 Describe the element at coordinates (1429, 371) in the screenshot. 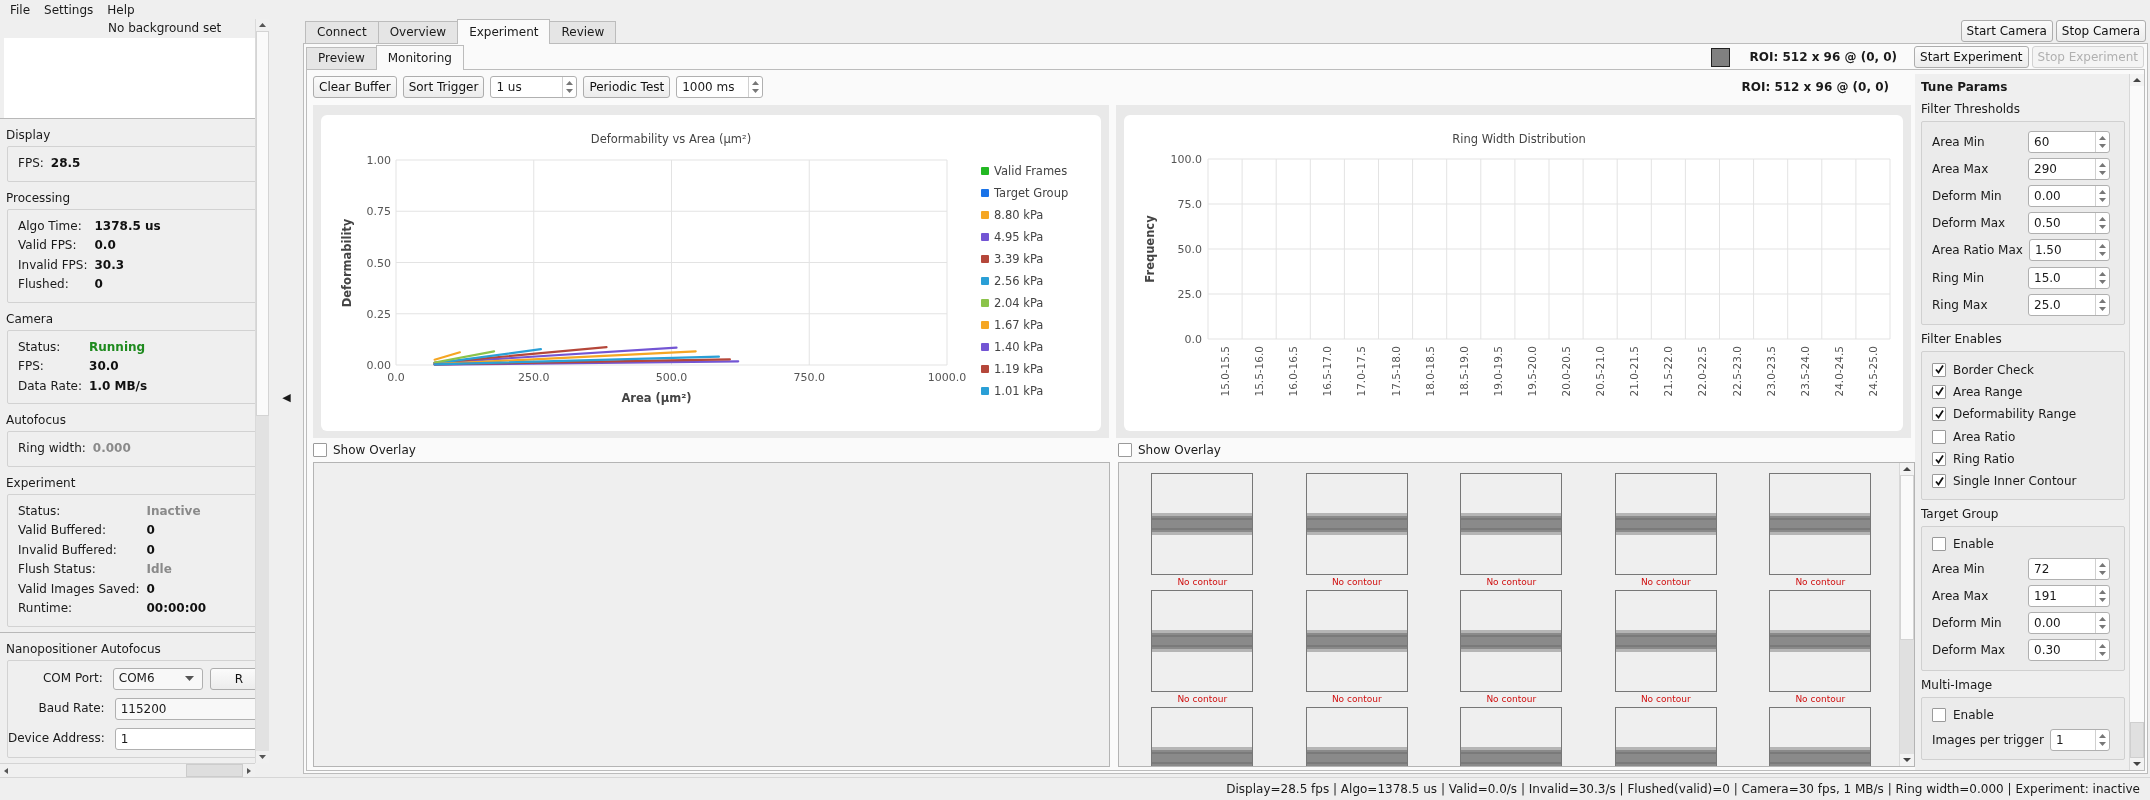

I see `category-label: 18.0-18.5` at that location.